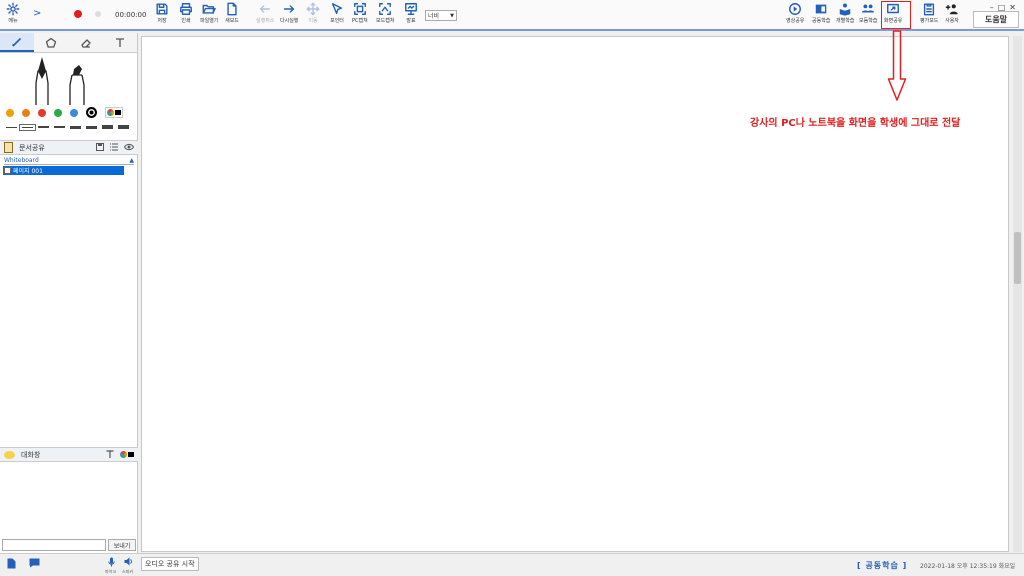 This screenshot has height=576, width=1024. I want to click on list-icon, so click(114, 147).